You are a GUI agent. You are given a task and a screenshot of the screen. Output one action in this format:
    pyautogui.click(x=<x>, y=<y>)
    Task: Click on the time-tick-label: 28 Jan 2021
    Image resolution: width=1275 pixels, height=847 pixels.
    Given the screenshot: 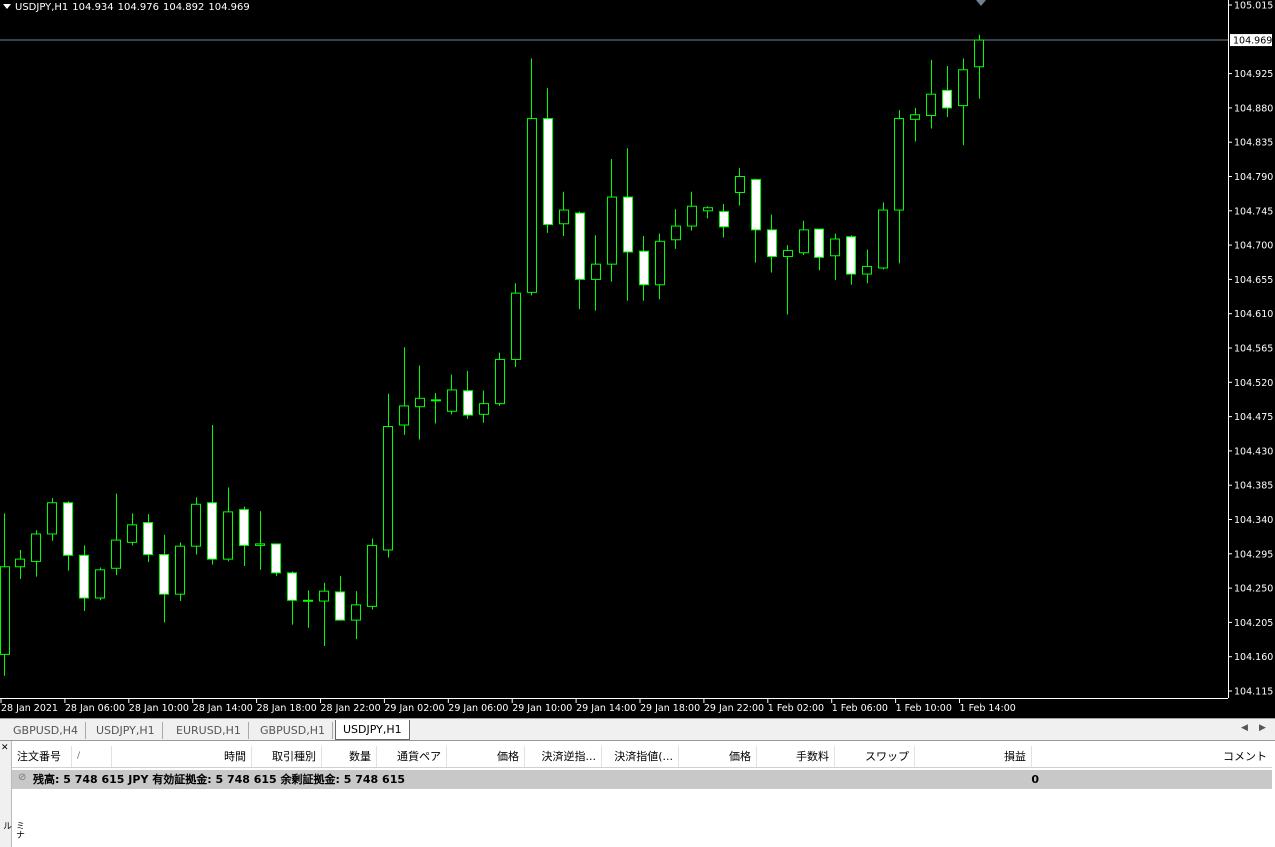 What is the action you would take?
    pyautogui.click(x=29, y=708)
    